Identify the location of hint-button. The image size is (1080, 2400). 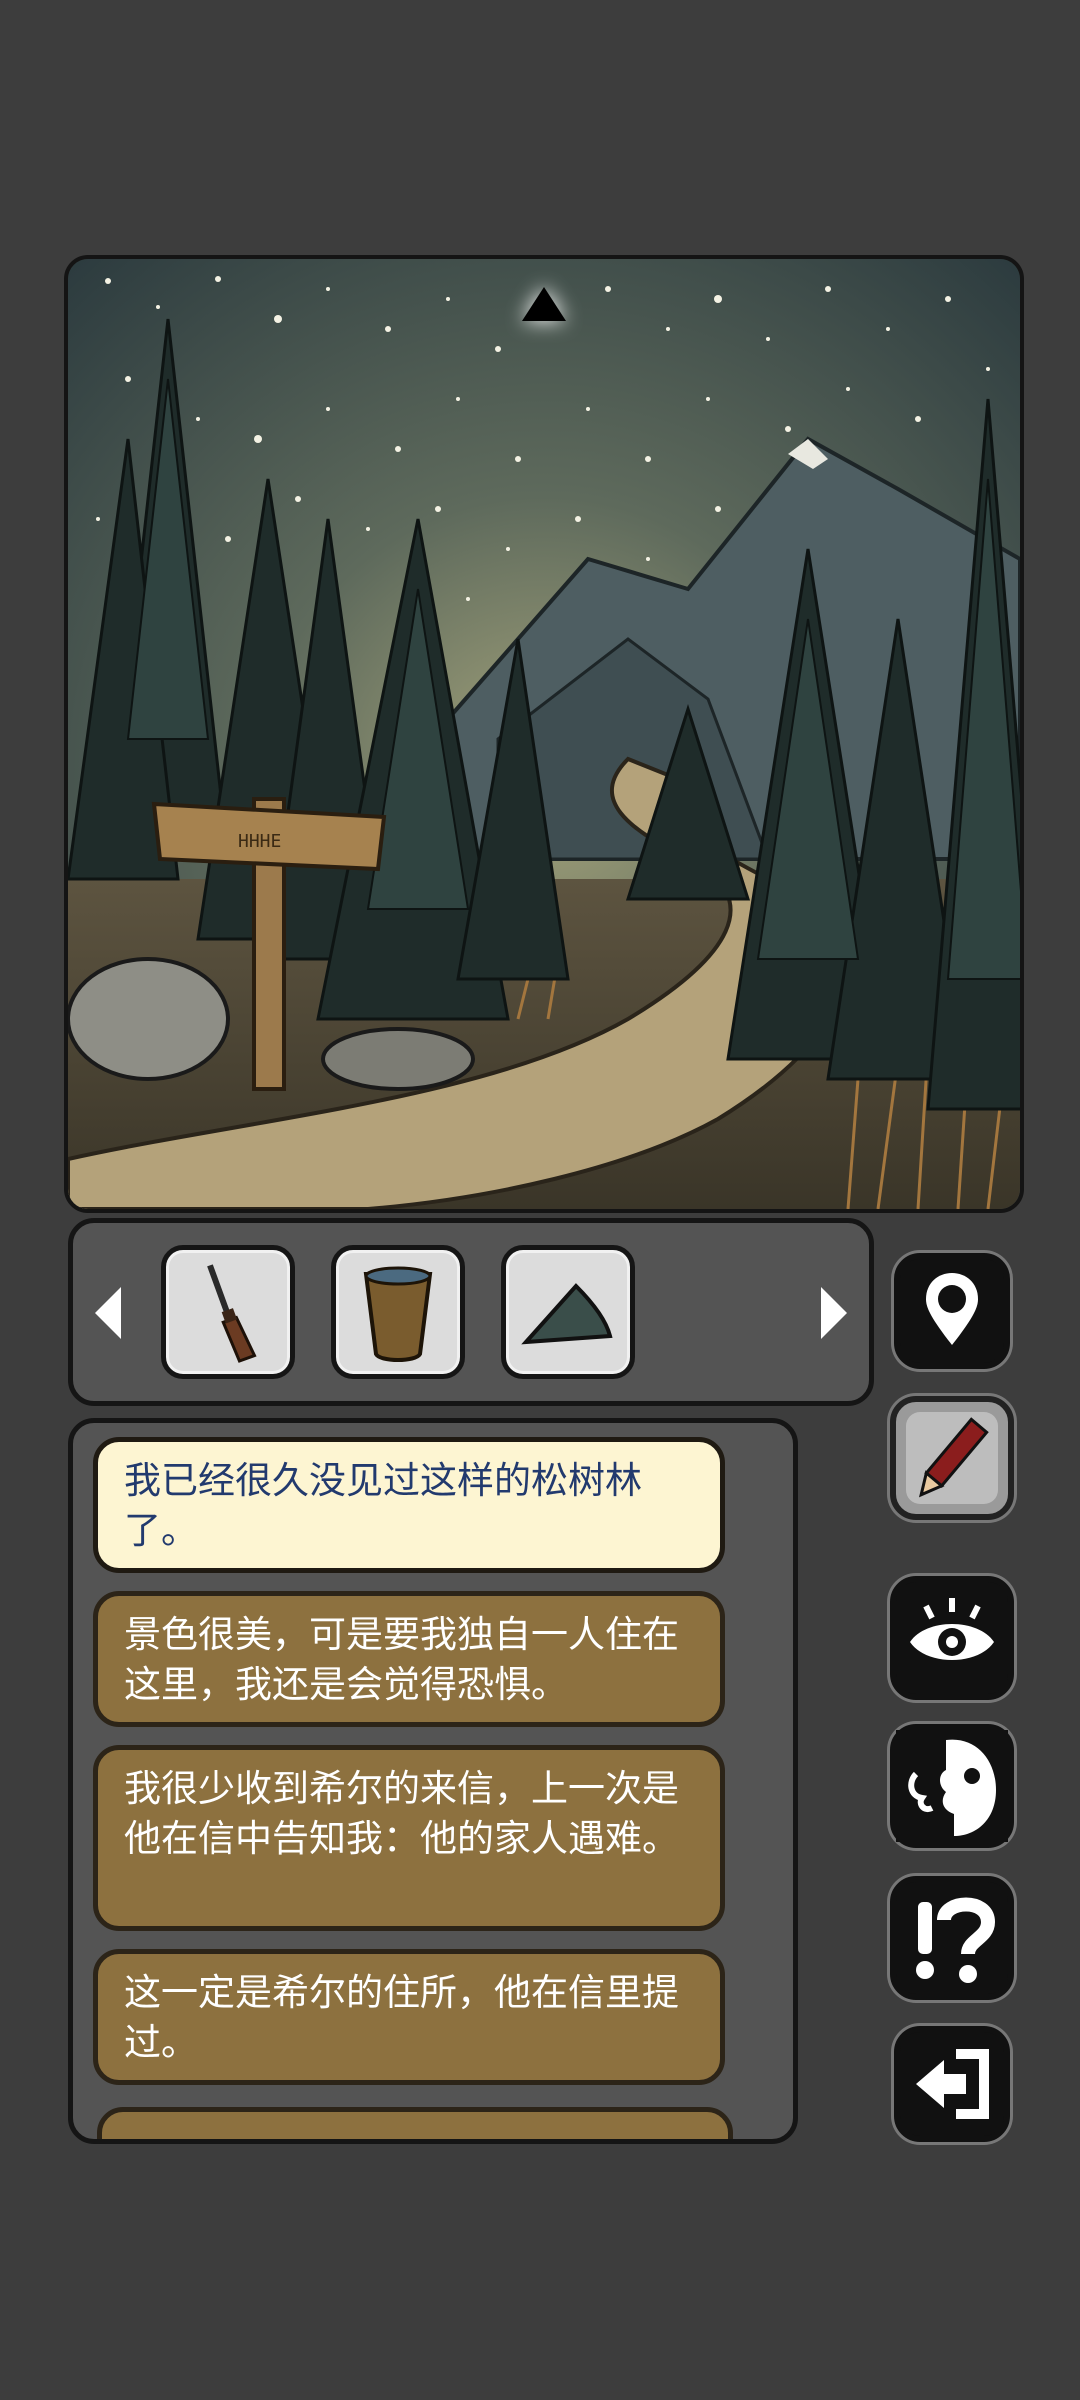
(952, 1938).